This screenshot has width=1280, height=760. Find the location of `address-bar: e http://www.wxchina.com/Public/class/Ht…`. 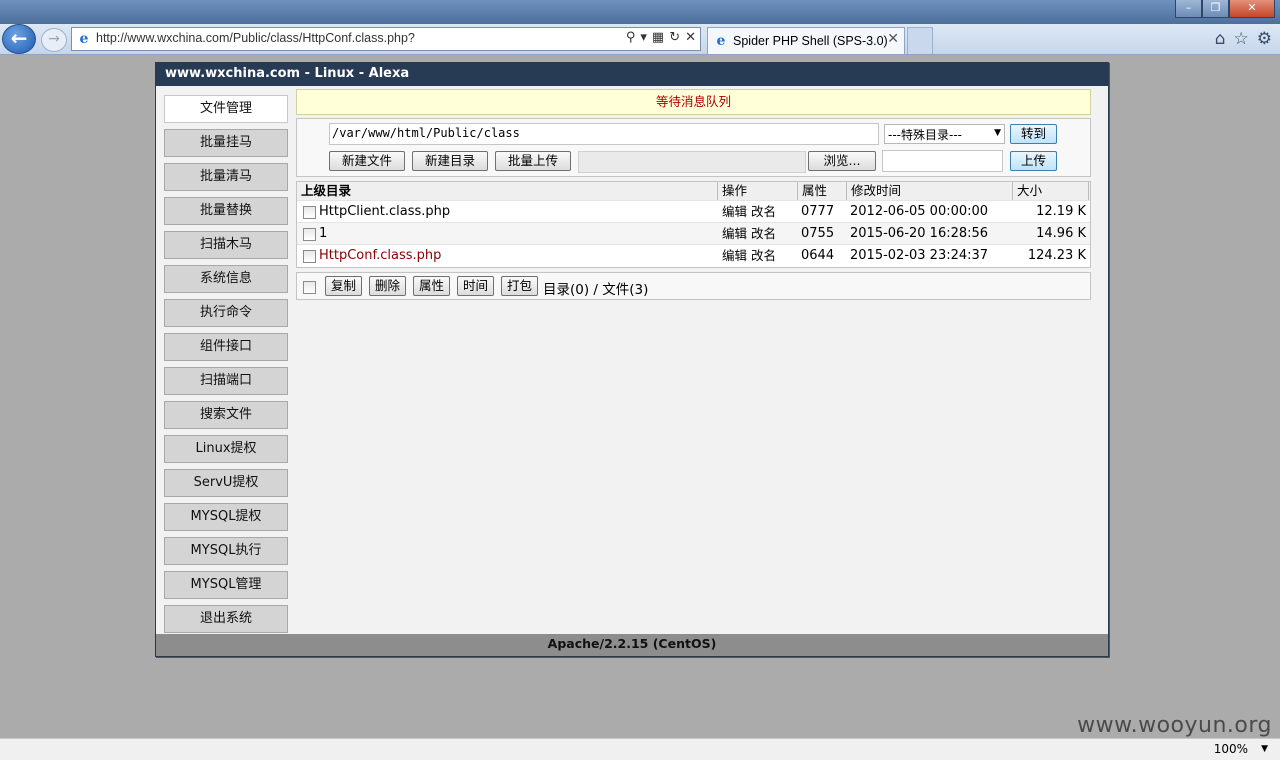

address-bar: e http://www.wxchina.com/Public/class/Ht… is located at coordinates (386, 39).